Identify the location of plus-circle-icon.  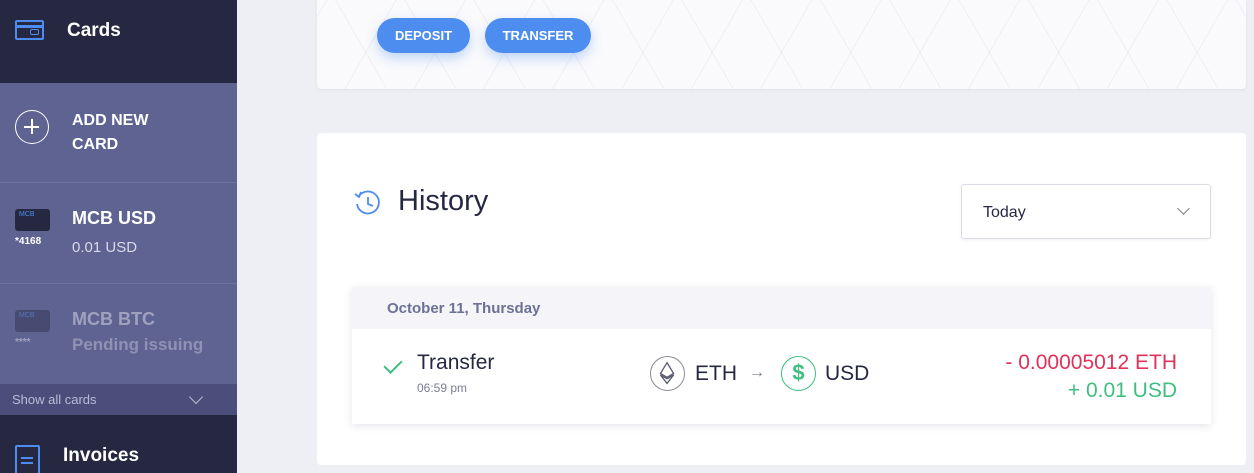
(32, 127).